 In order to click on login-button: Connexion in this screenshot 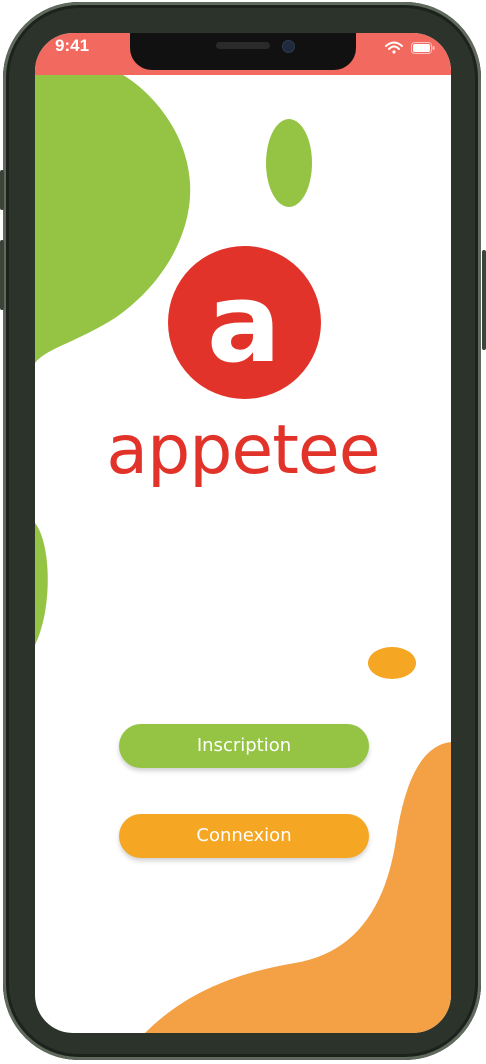, I will do `click(244, 836)`.